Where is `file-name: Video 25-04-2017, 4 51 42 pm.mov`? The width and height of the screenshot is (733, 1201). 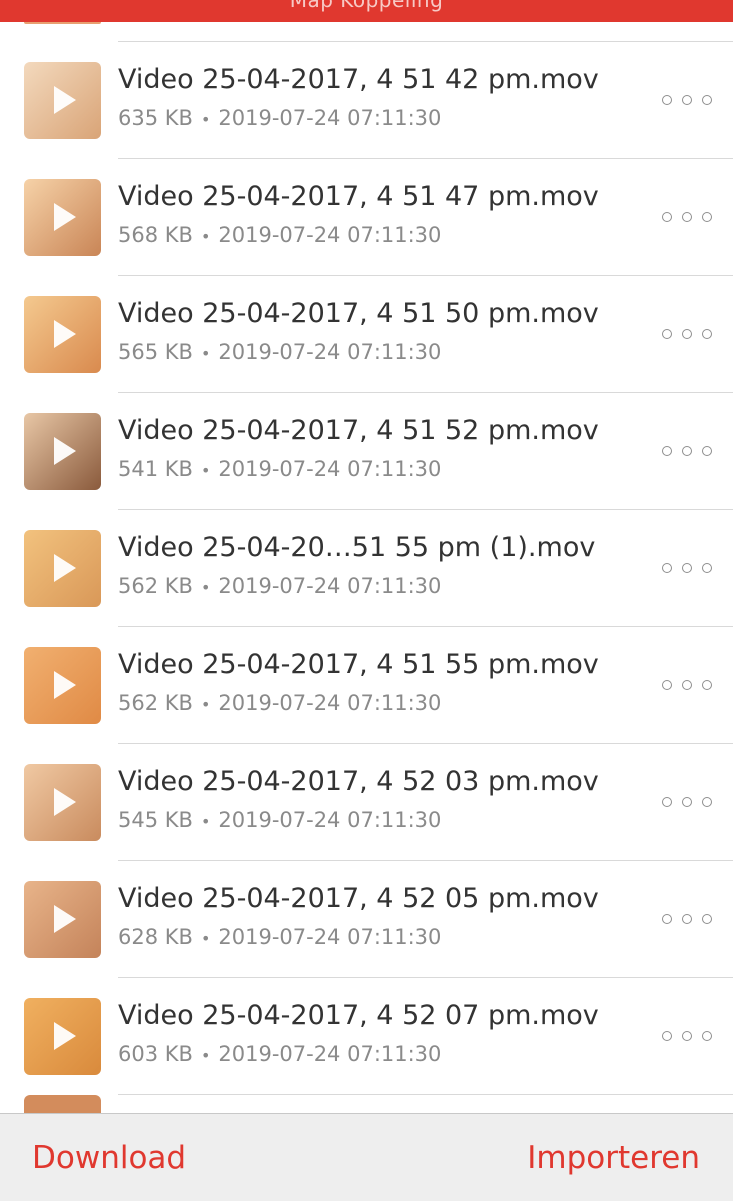 file-name: Video 25-04-2017, 4 51 42 pm.mov is located at coordinates (358, 79).